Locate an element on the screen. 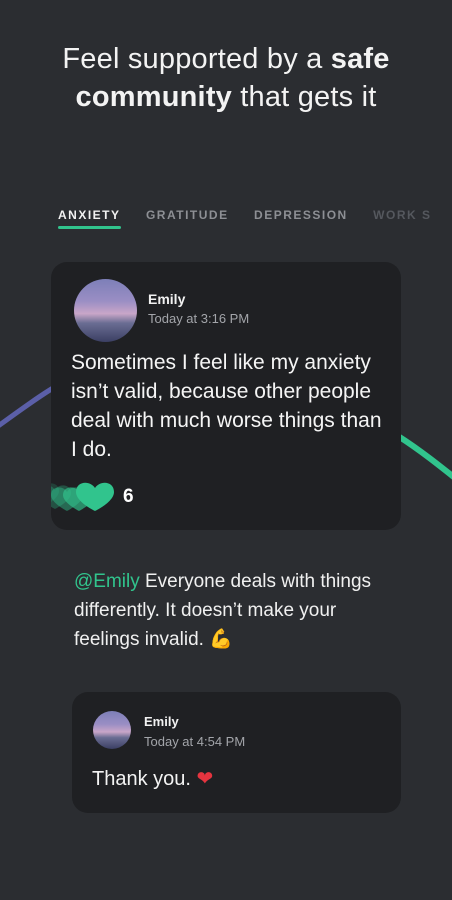 This screenshot has height=900, width=452. headline-bold-safe: safe is located at coordinates (360, 59).